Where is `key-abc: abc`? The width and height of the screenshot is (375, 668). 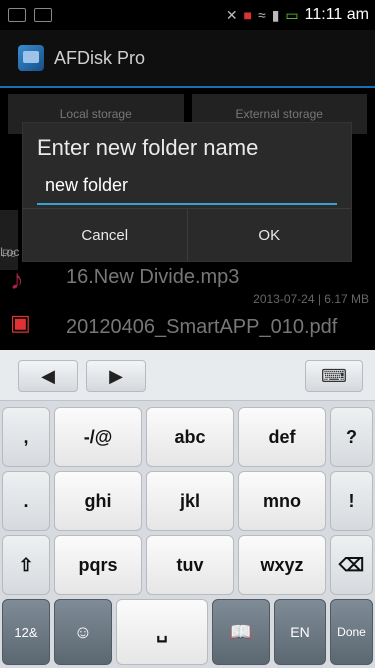 key-abc: abc is located at coordinates (190, 437).